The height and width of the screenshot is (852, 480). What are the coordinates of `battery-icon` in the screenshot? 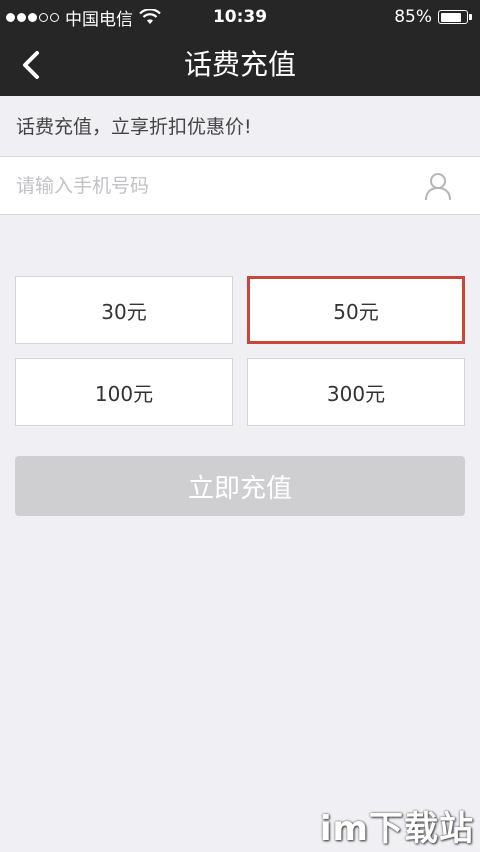 It's located at (453, 17).